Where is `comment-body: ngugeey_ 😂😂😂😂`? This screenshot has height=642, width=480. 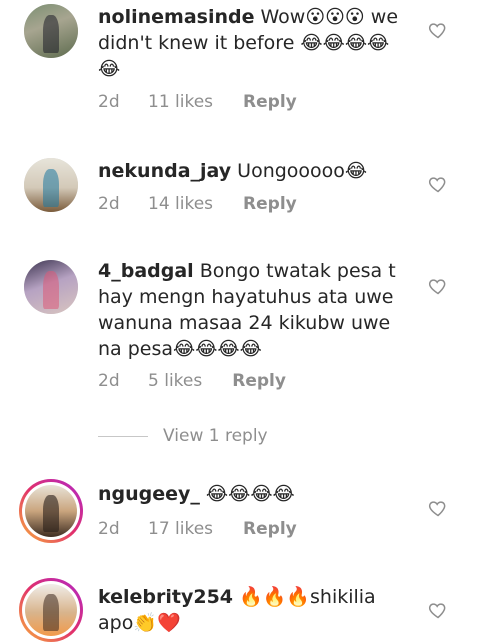 comment-body: ngugeey_ 😂😂😂😂 is located at coordinates (253, 494).